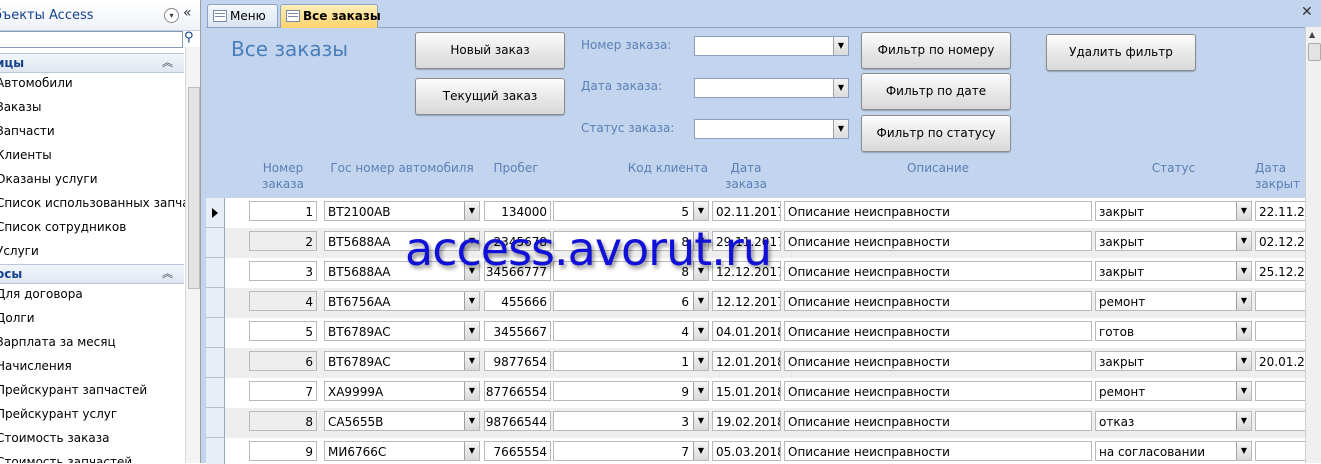 The image size is (1321, 464). What do you see at coordinates (936, 133) in the screenshot?
I see `filter-by-status-button: Фильтр по статусу` at bounding box center [936, 133].